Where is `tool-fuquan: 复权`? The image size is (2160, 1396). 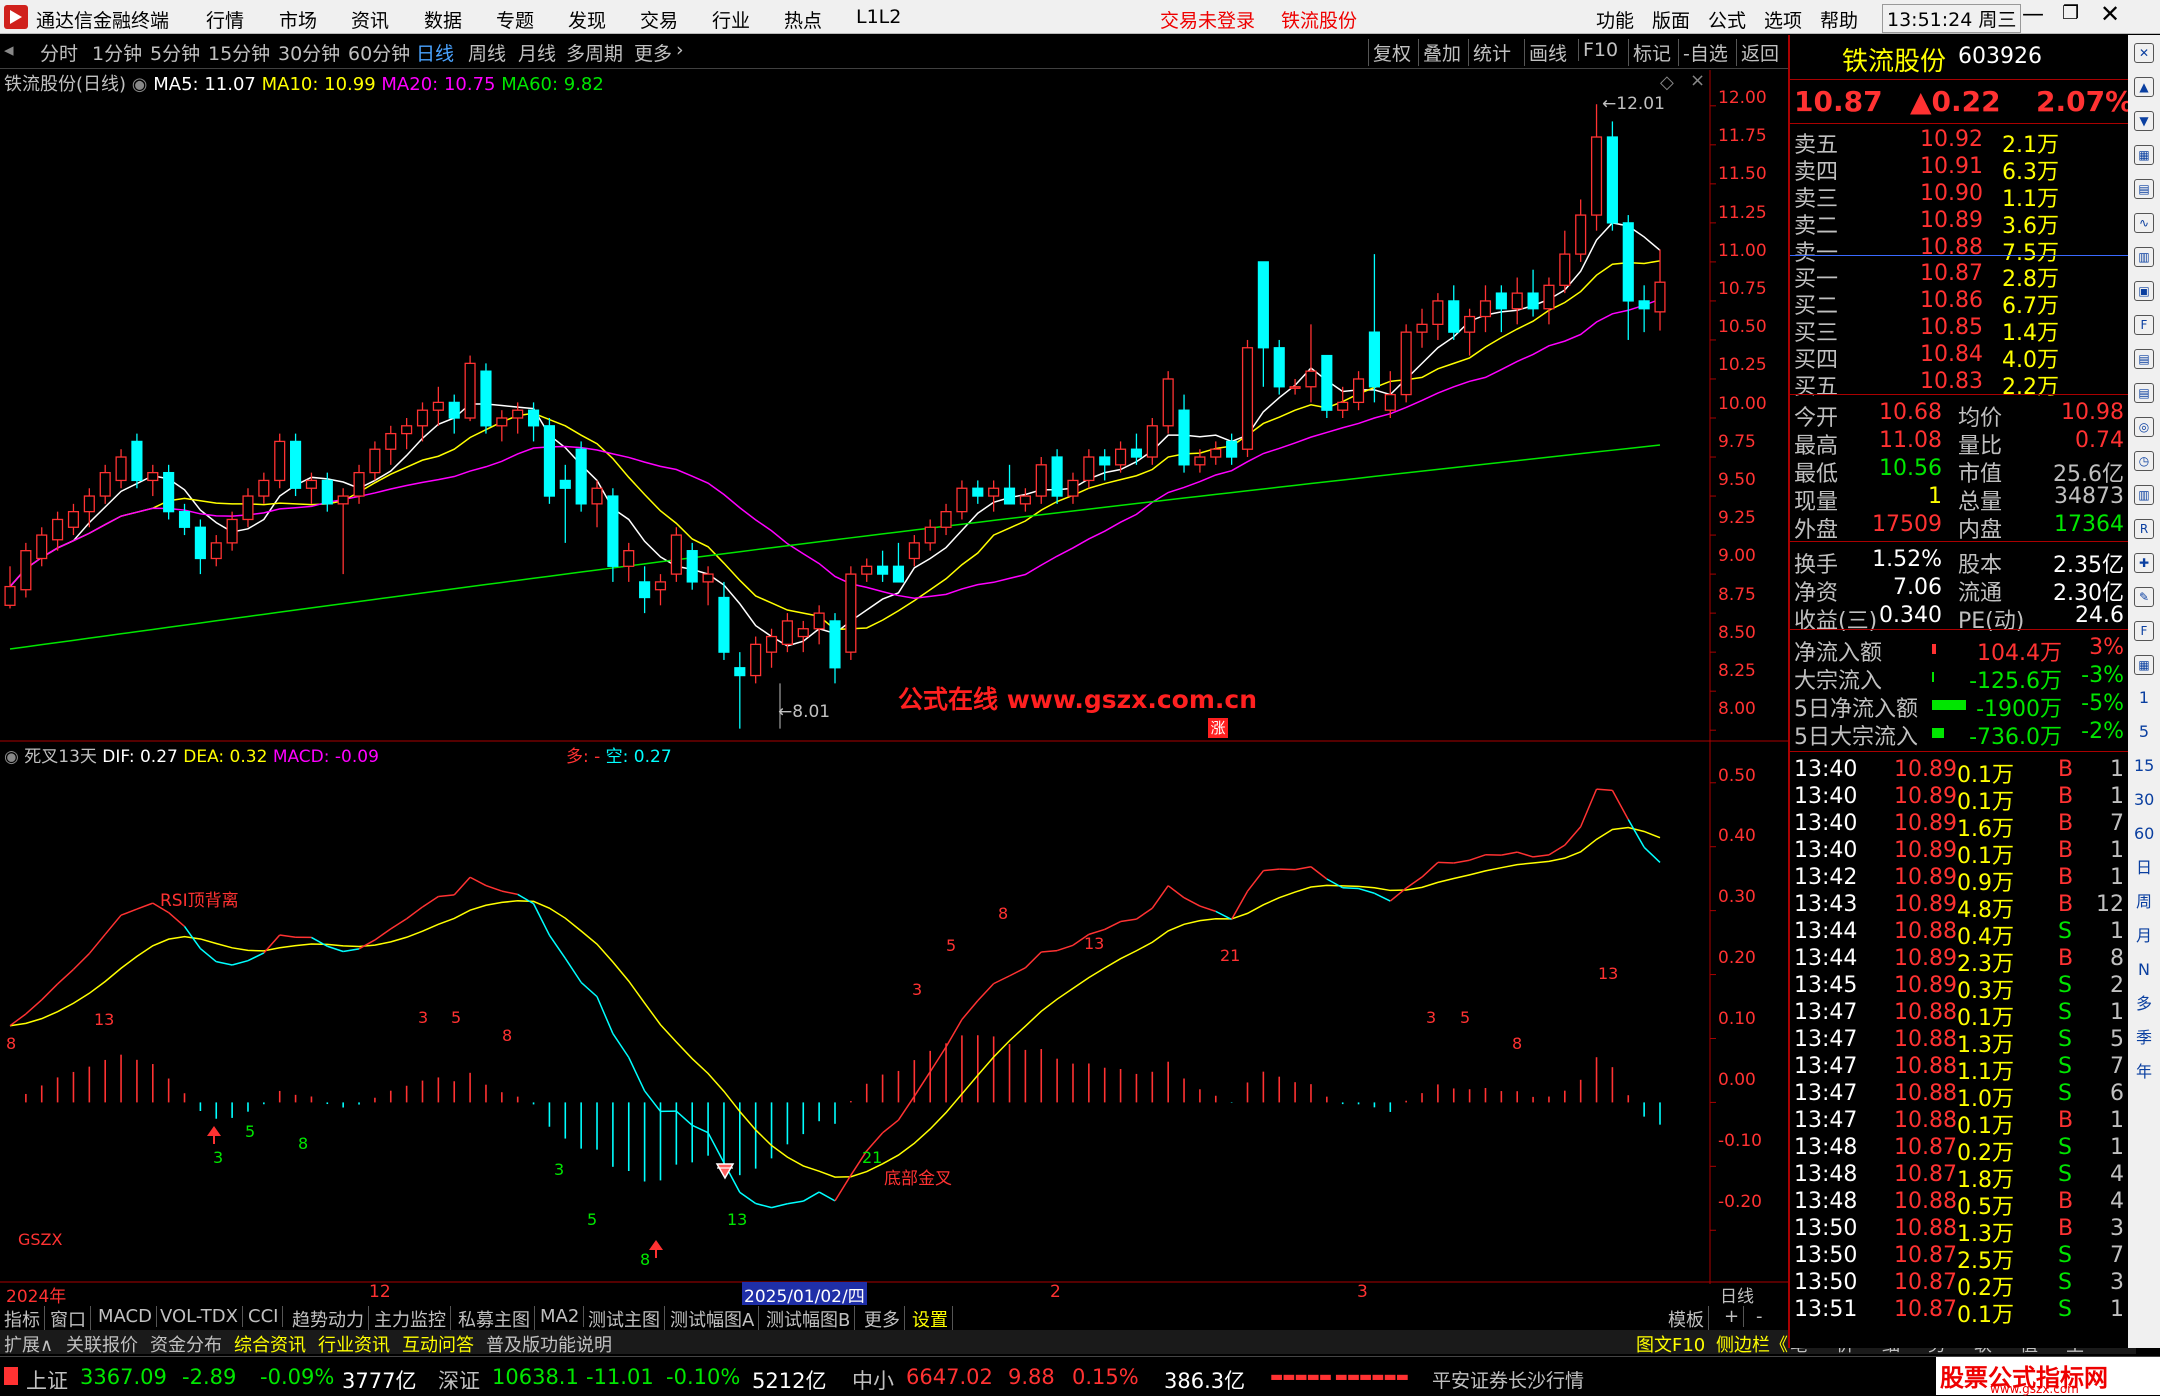
tool-fuquan: 复权 is located at coordinates (1389, 52).